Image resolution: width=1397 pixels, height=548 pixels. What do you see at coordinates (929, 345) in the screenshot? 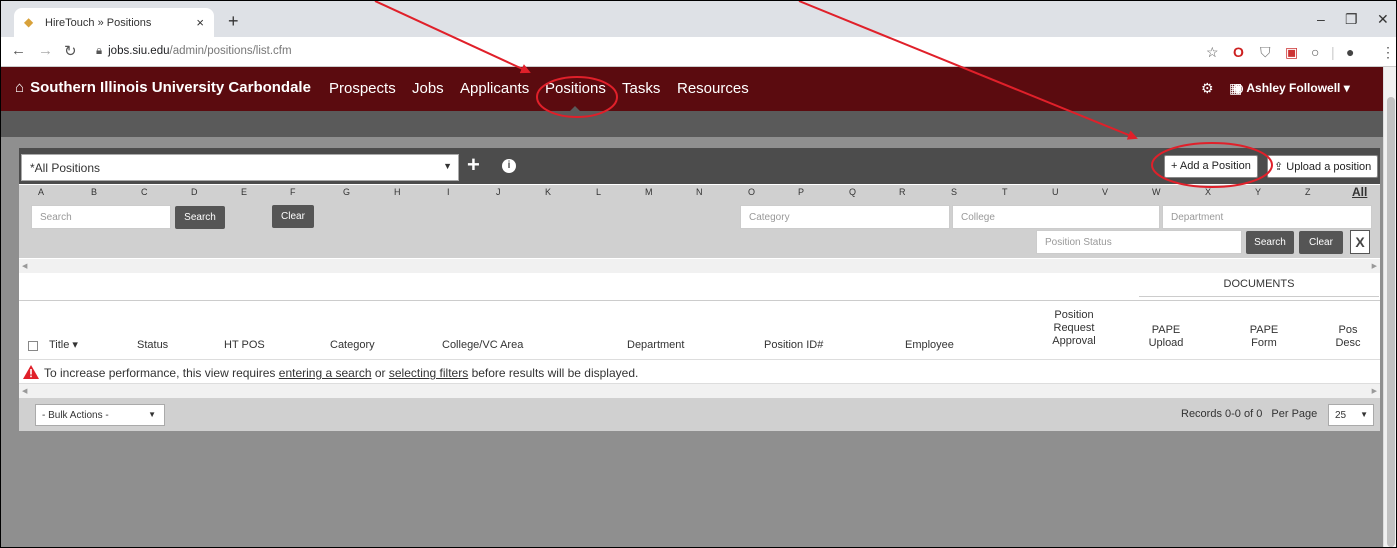
I see `col-employee: Employee` at bounding box center [929, 345].